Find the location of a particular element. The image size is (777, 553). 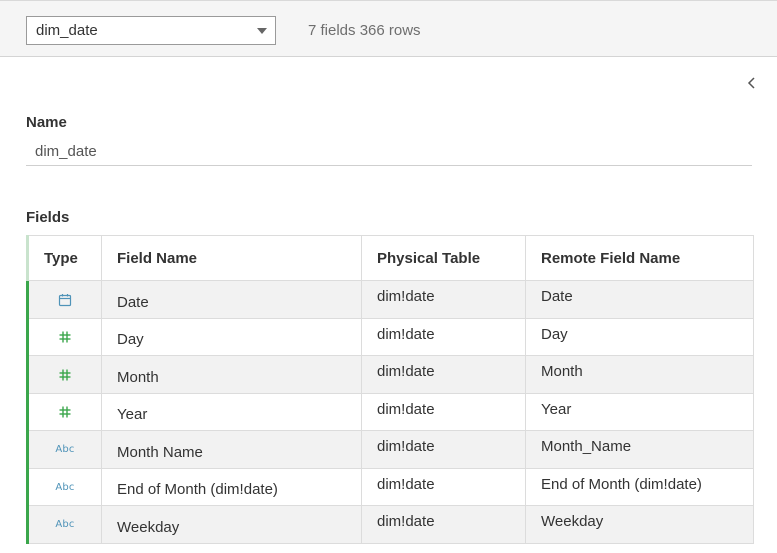

column-header-field-name: Field Name is located at coordinates (231, 258).